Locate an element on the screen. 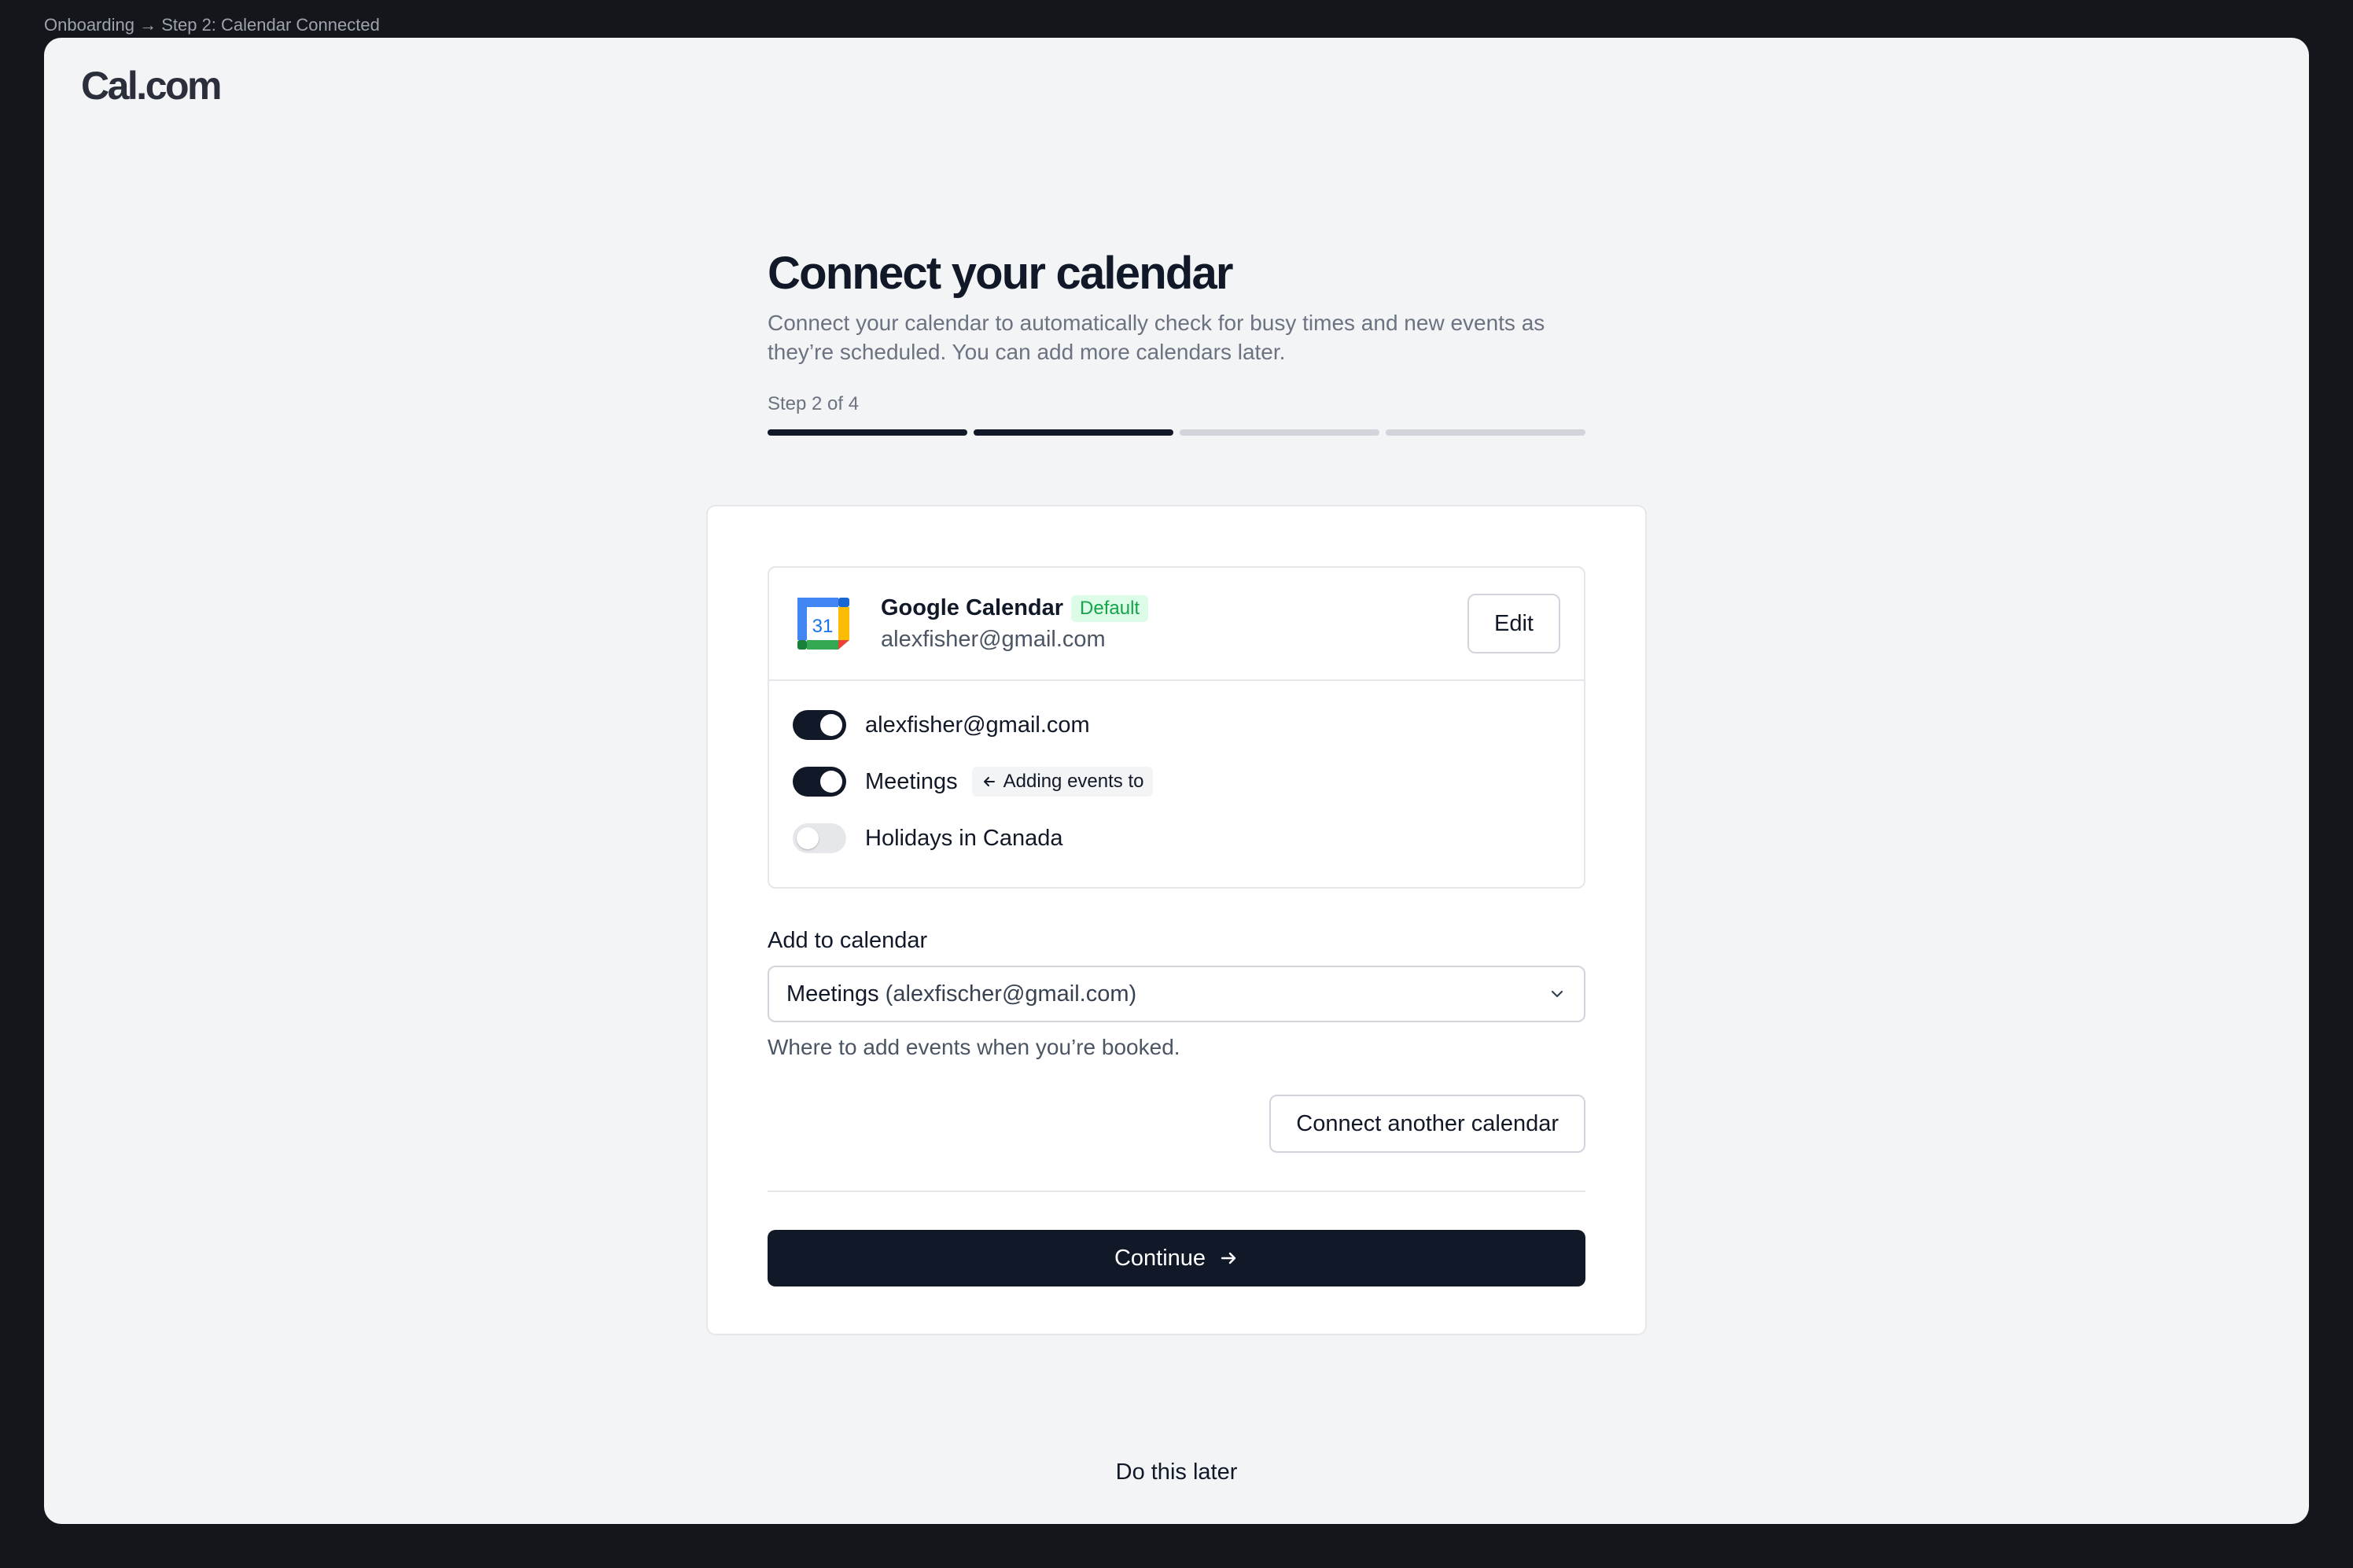 This screenshot has width=2353, height=1568. progress-bar is located at coordinates (1176, 432).